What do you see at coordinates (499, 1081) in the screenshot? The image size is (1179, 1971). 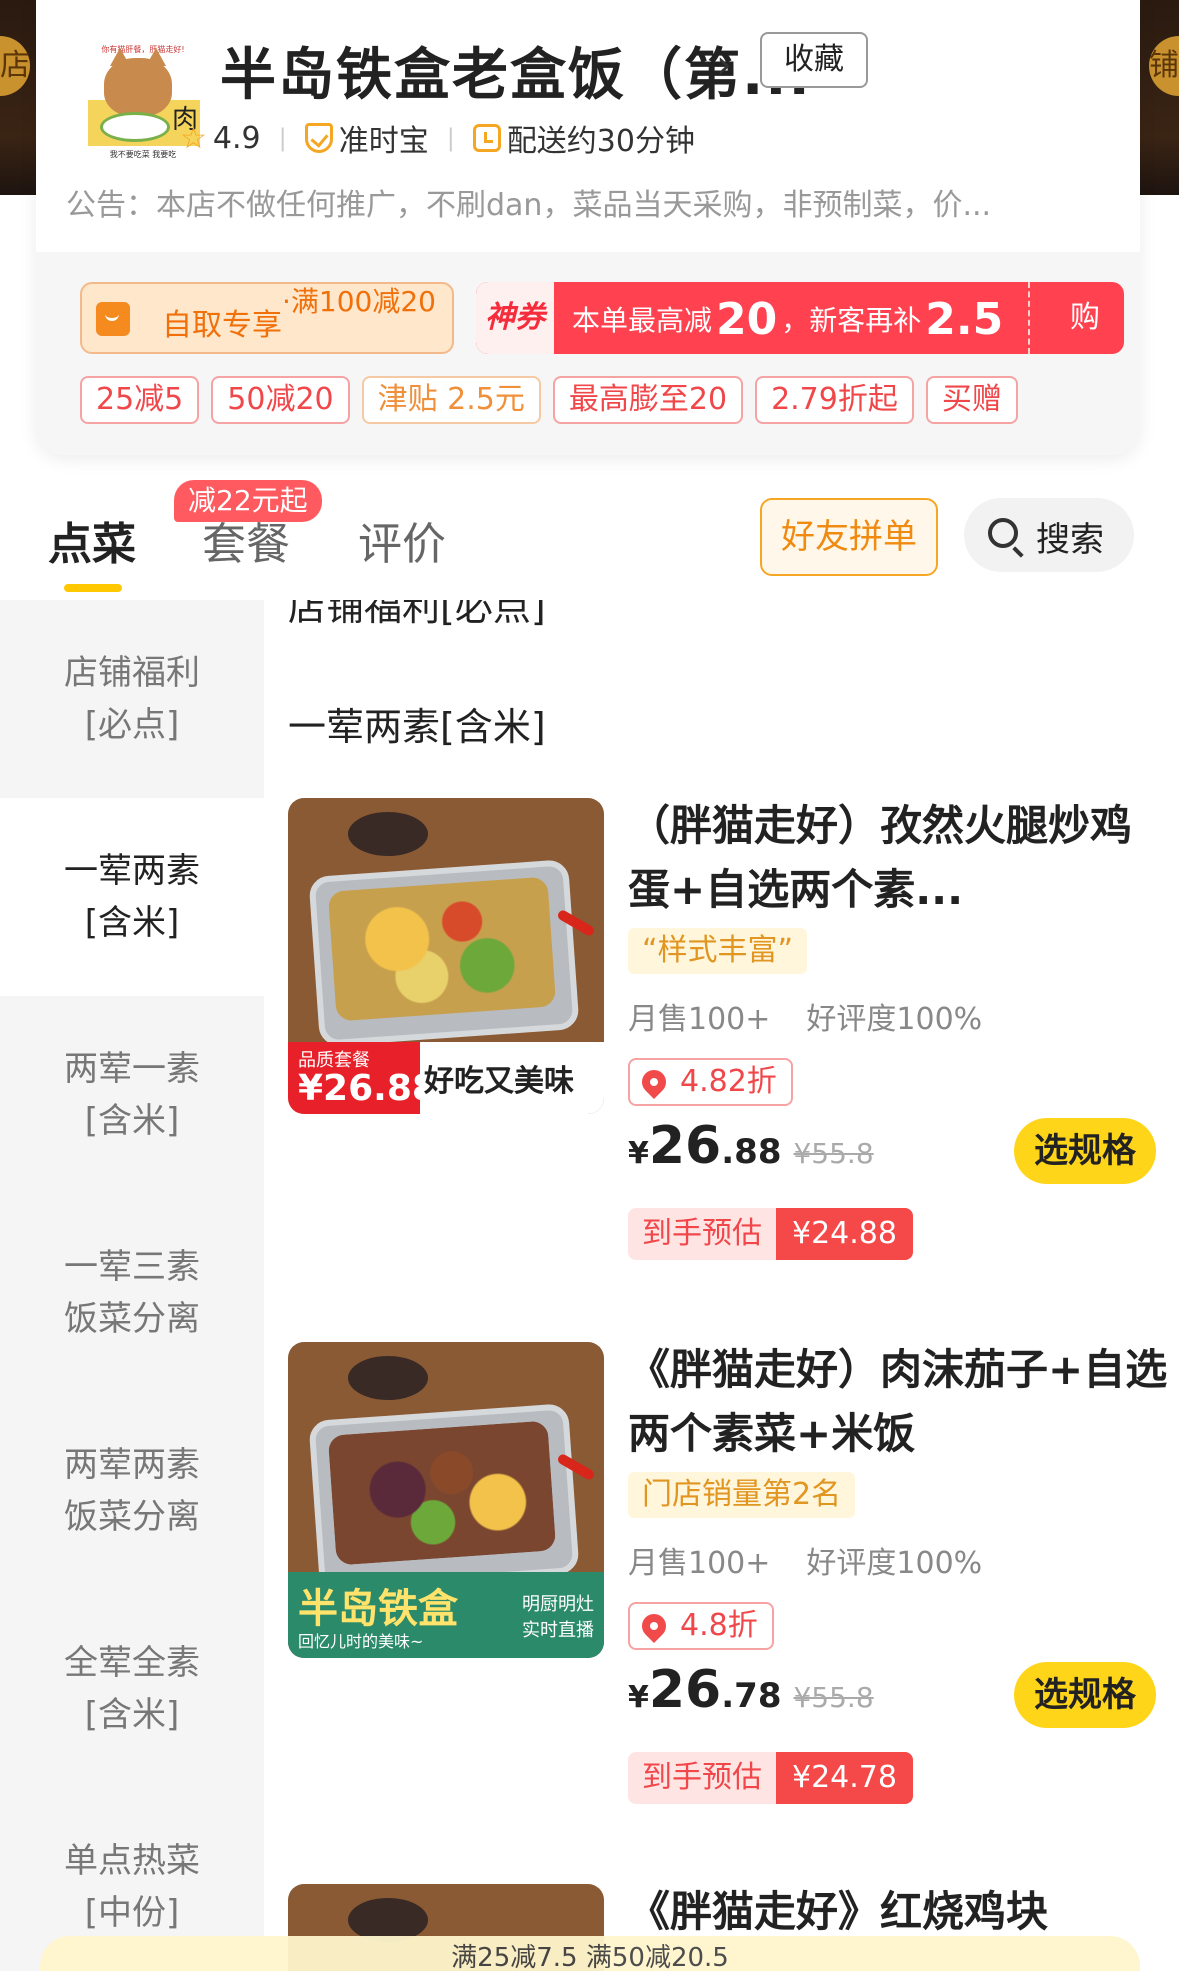 I see `image-slogan: 好吃又美味` at bounding box center [499, 1081].